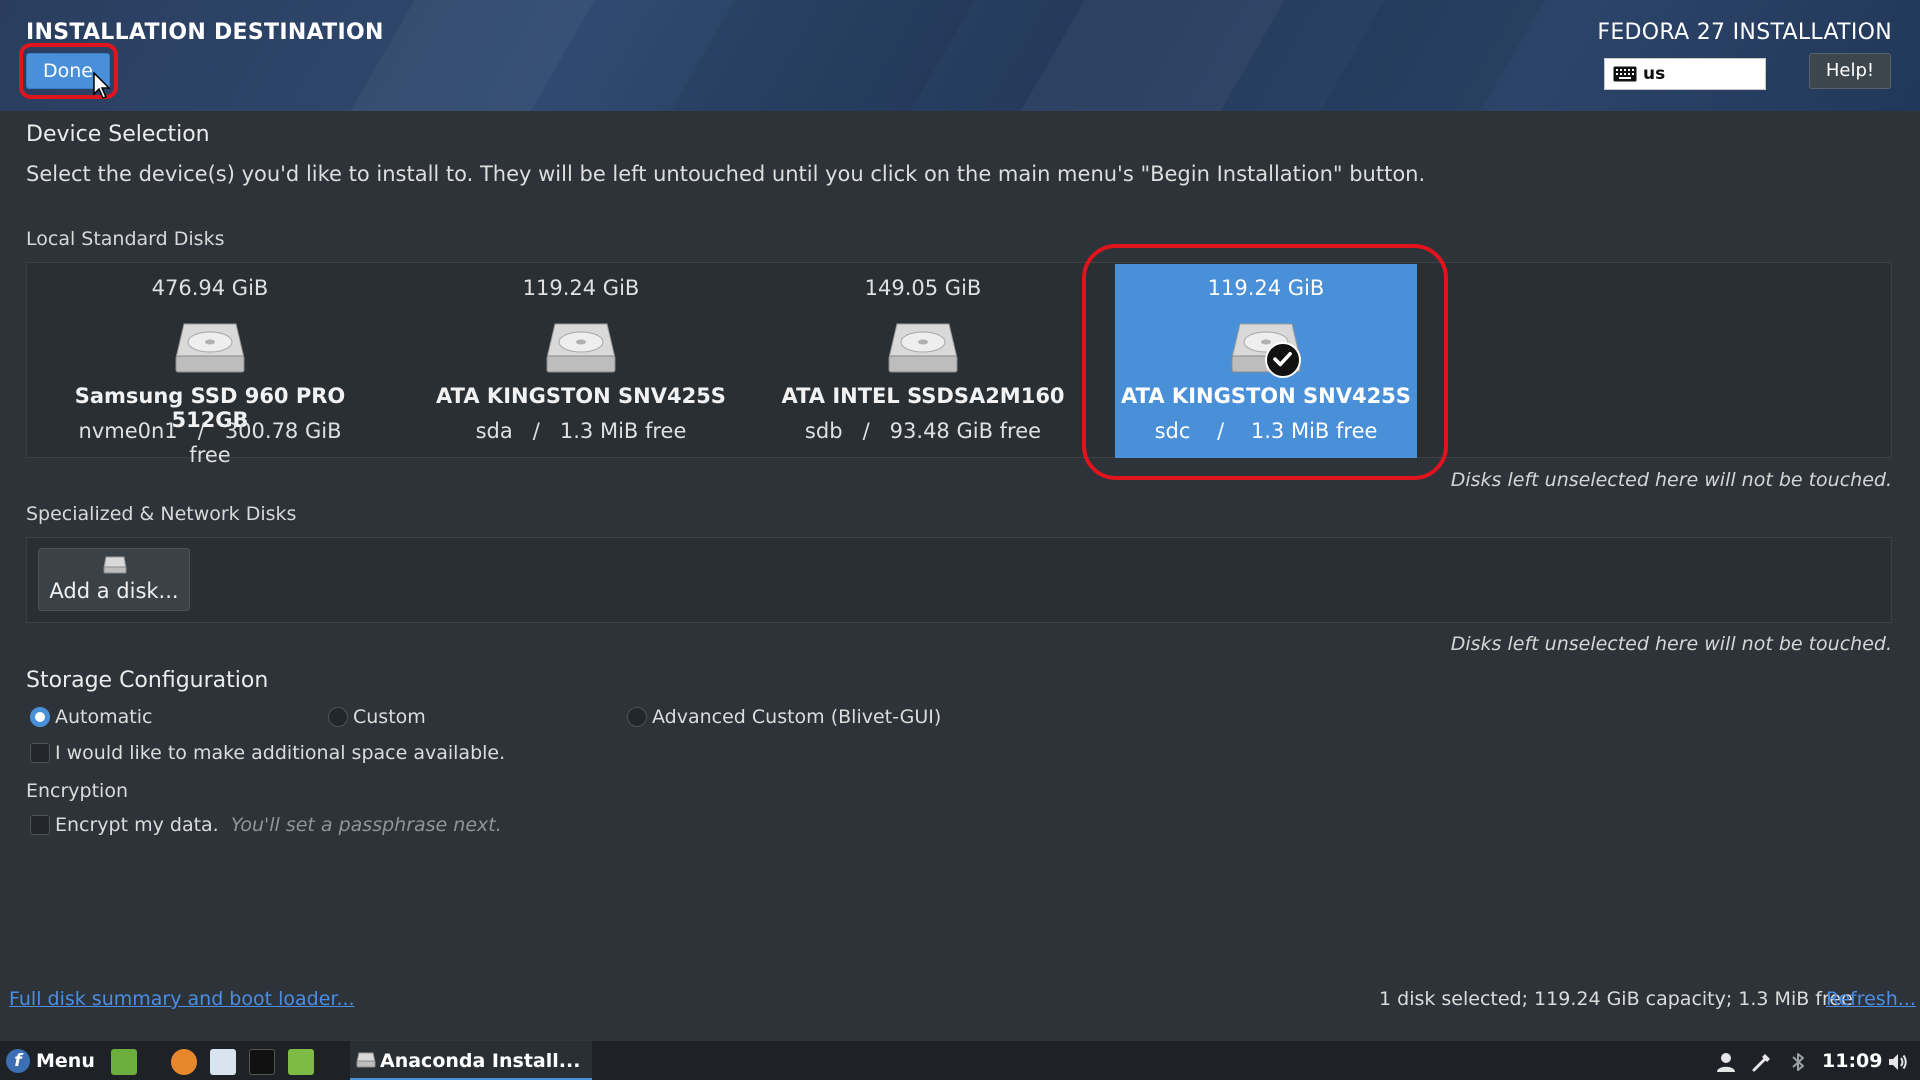 The image size is (1920, 1080). I want to click on radio-custom, so click(338, 717).